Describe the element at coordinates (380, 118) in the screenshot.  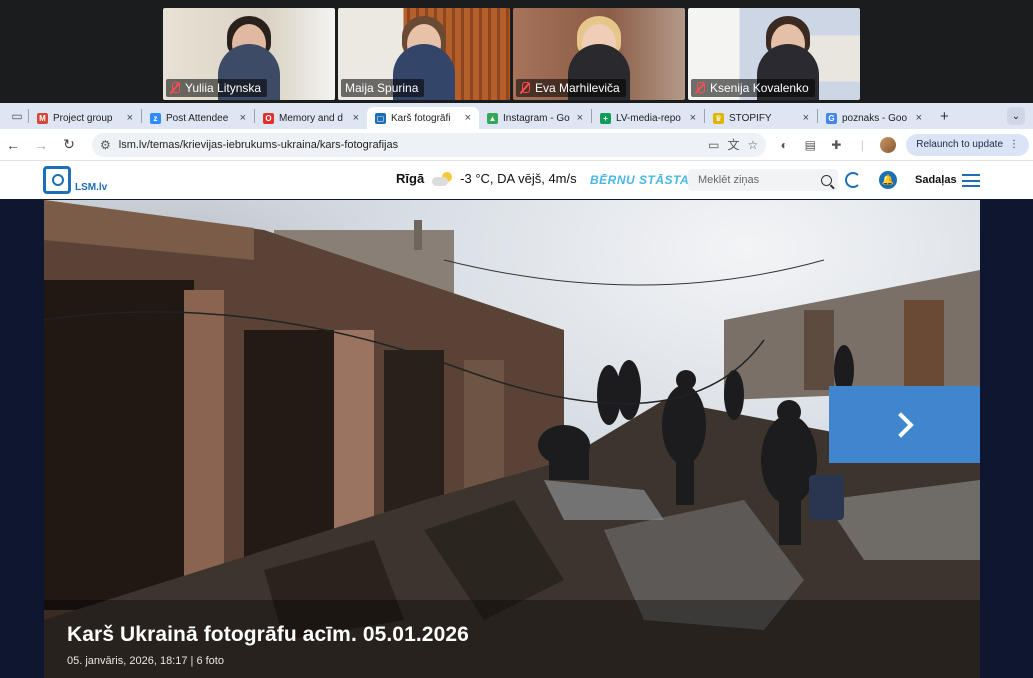
I see `lsm-icon: ▢` at that location.